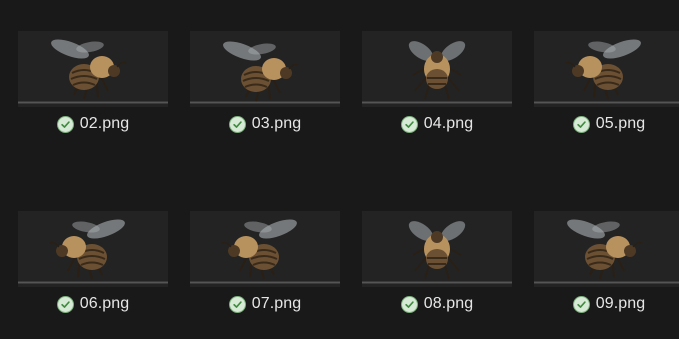 The image size is (679, 339). Describe the element at coordinates (276, 123) in the screenshot. I see `file-name: 03.png` at that location.